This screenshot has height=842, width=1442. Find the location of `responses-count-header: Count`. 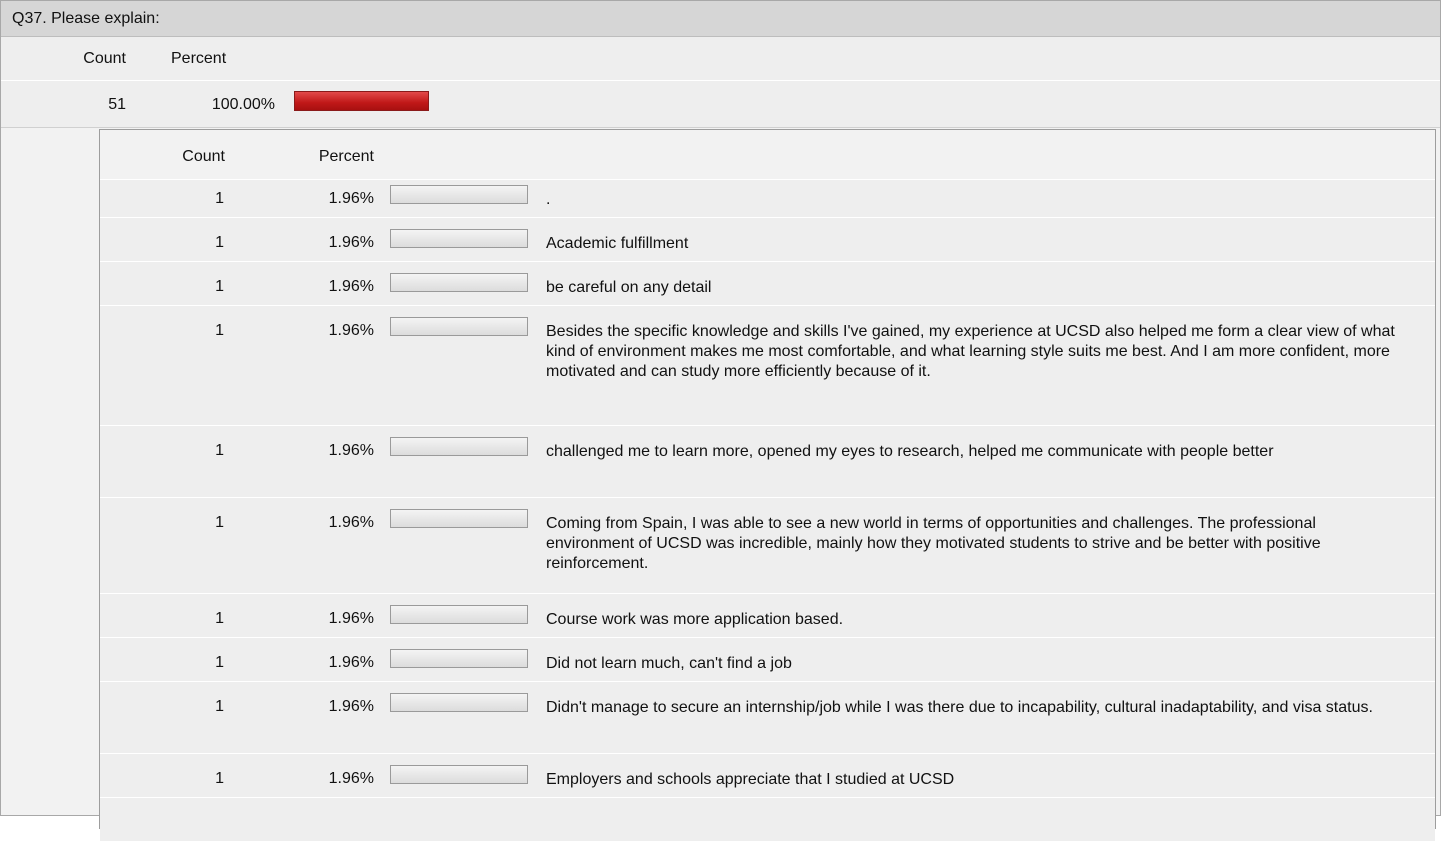

responses-count-header: Count is located at coordinates (203, 156).